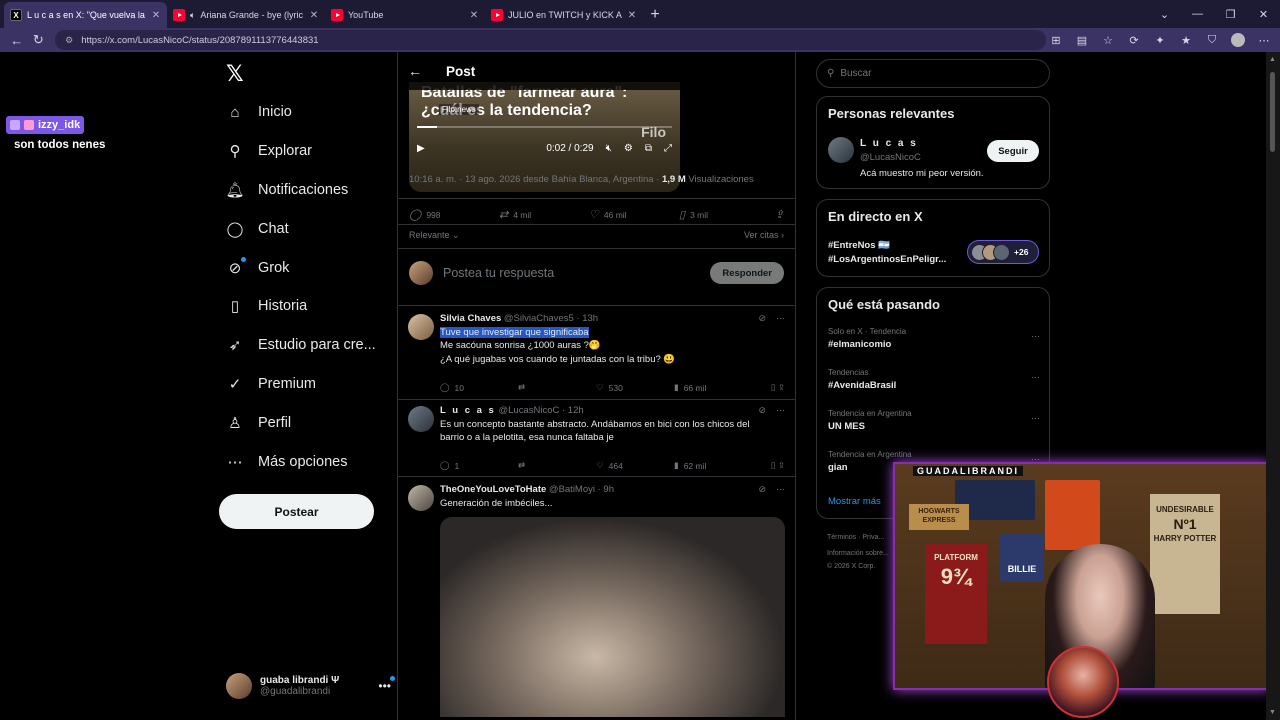  I want to click on person-name: L u c a s, so click(889, 143).